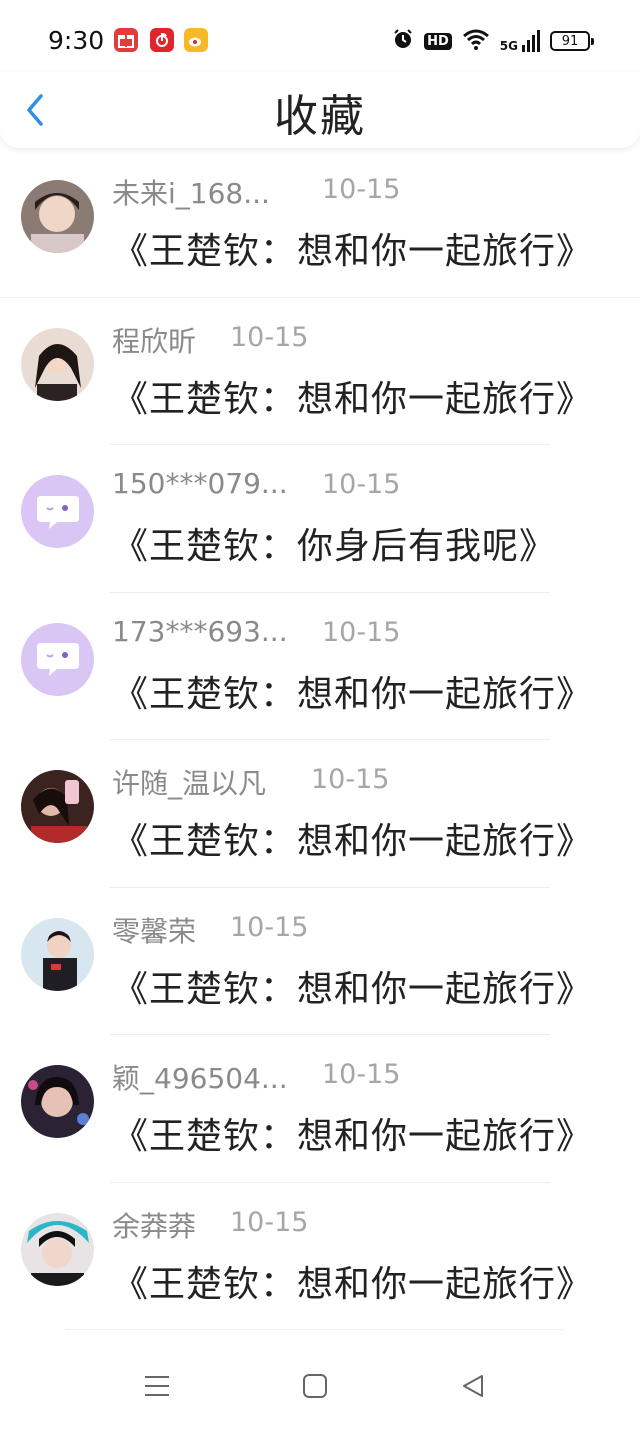  Describe the element at coordinates (154, 1225) in the screenshot. I see `username: 余莽莽` at that location.